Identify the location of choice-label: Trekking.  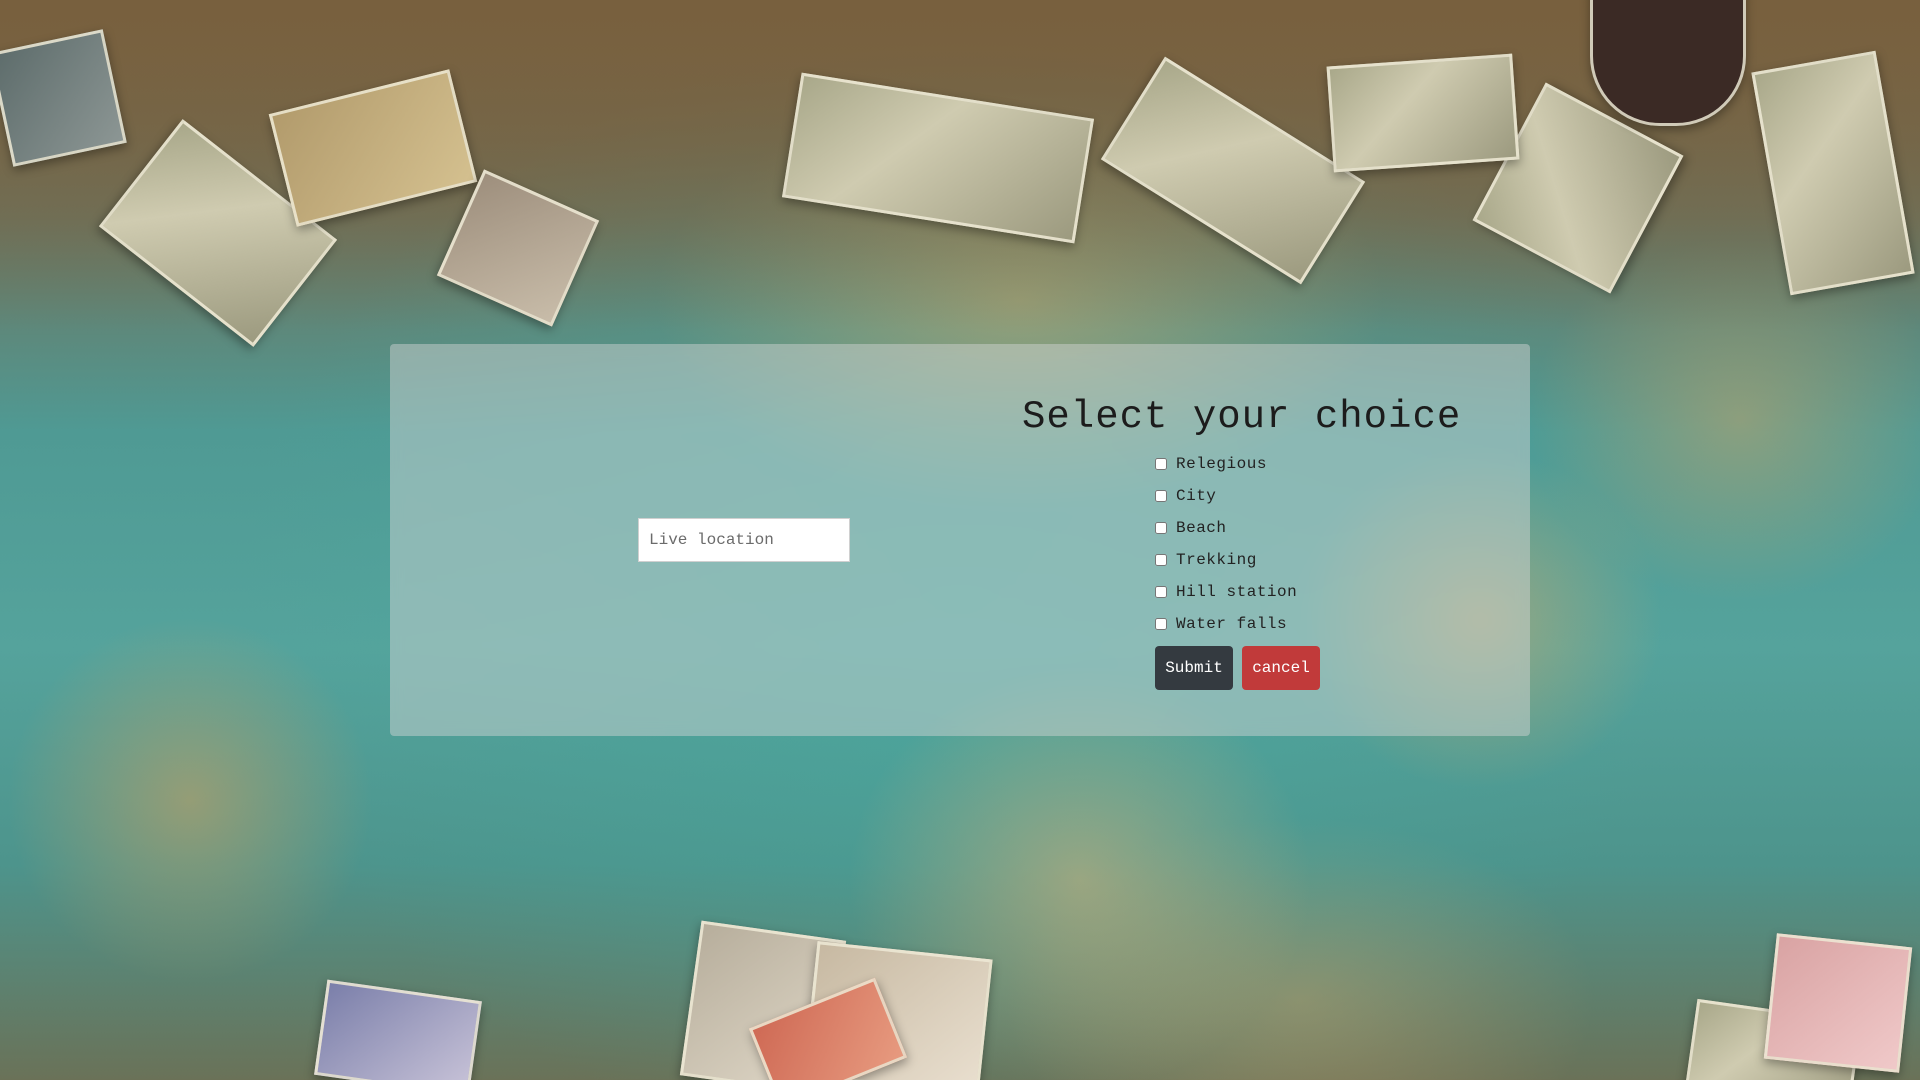
(1216, 560).